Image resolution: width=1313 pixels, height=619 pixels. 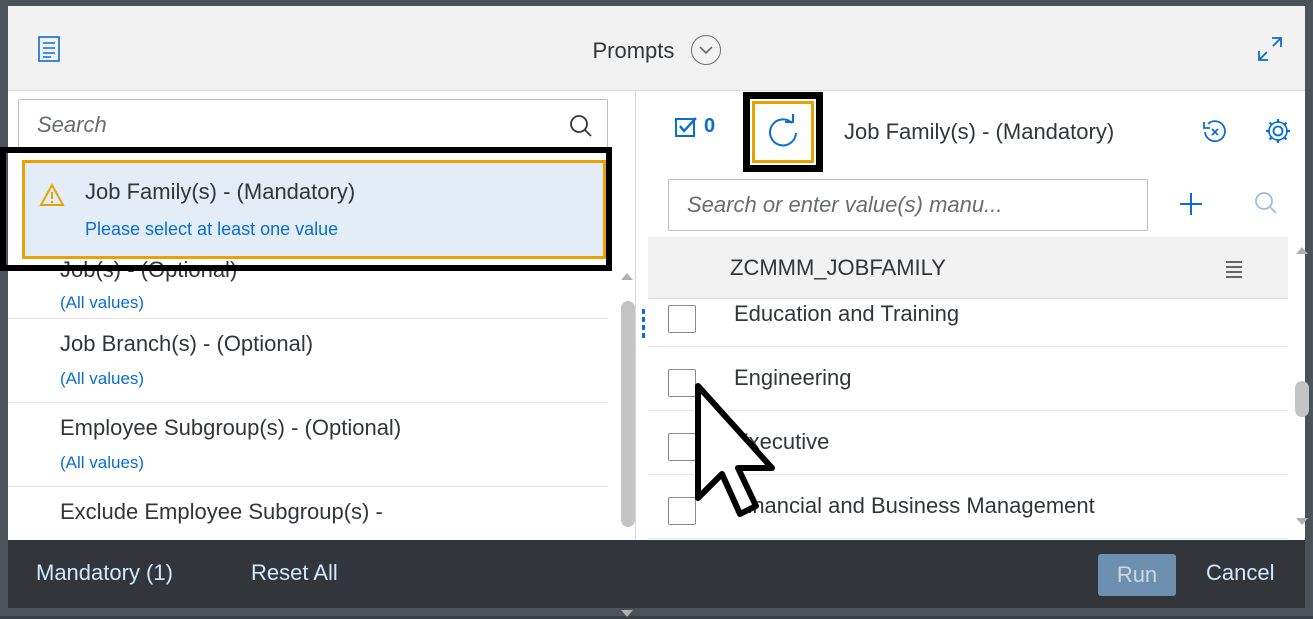 I want to click on selected-values-toggle: 0, so click(x=694, y=126).